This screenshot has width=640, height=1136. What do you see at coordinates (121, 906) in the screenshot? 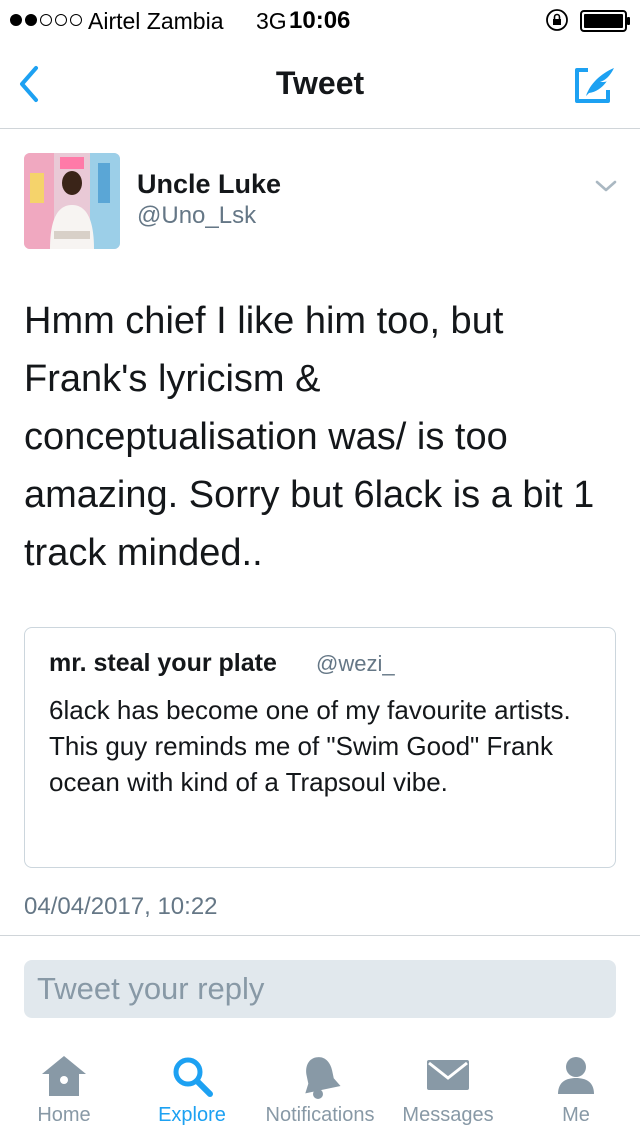
I see `tweet-timestamp: 04/04/2017, 10:22` at bounding box center [121, 906].